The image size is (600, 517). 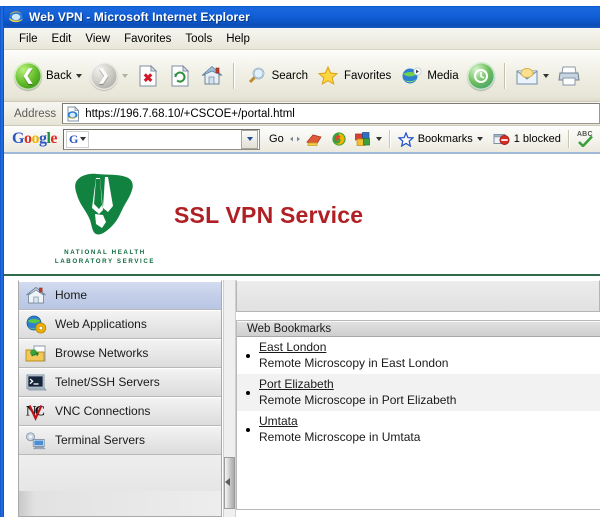 I want to click on sidebar-item-vnc-connections: N C VNC Connections, so click(x=120, y=411).